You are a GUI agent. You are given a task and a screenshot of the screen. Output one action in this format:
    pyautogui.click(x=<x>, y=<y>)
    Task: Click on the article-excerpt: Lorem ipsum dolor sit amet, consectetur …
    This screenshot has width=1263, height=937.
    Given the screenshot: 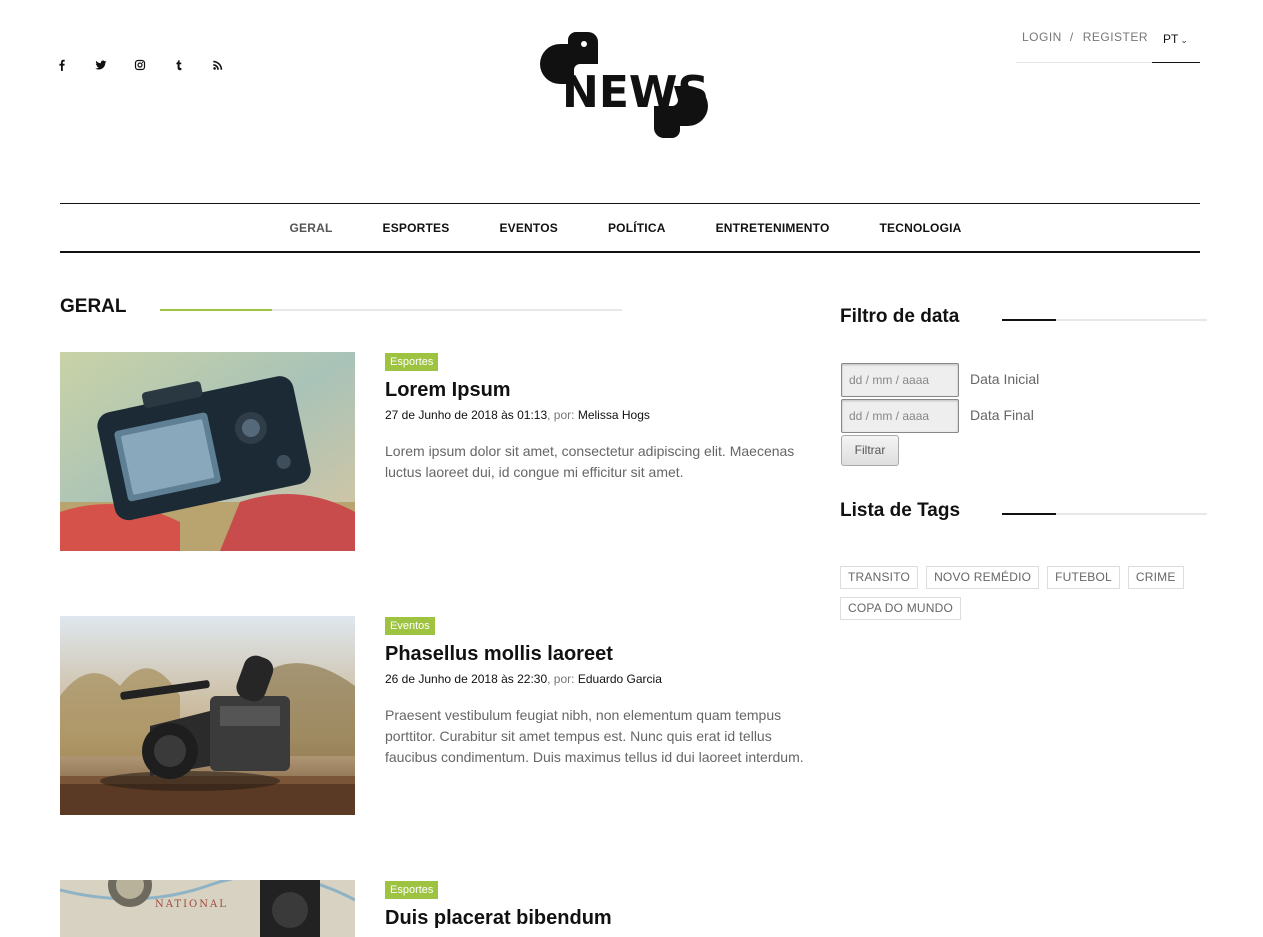 What is the action you would take?
    pyautogui.click(x=590, y=461)
    